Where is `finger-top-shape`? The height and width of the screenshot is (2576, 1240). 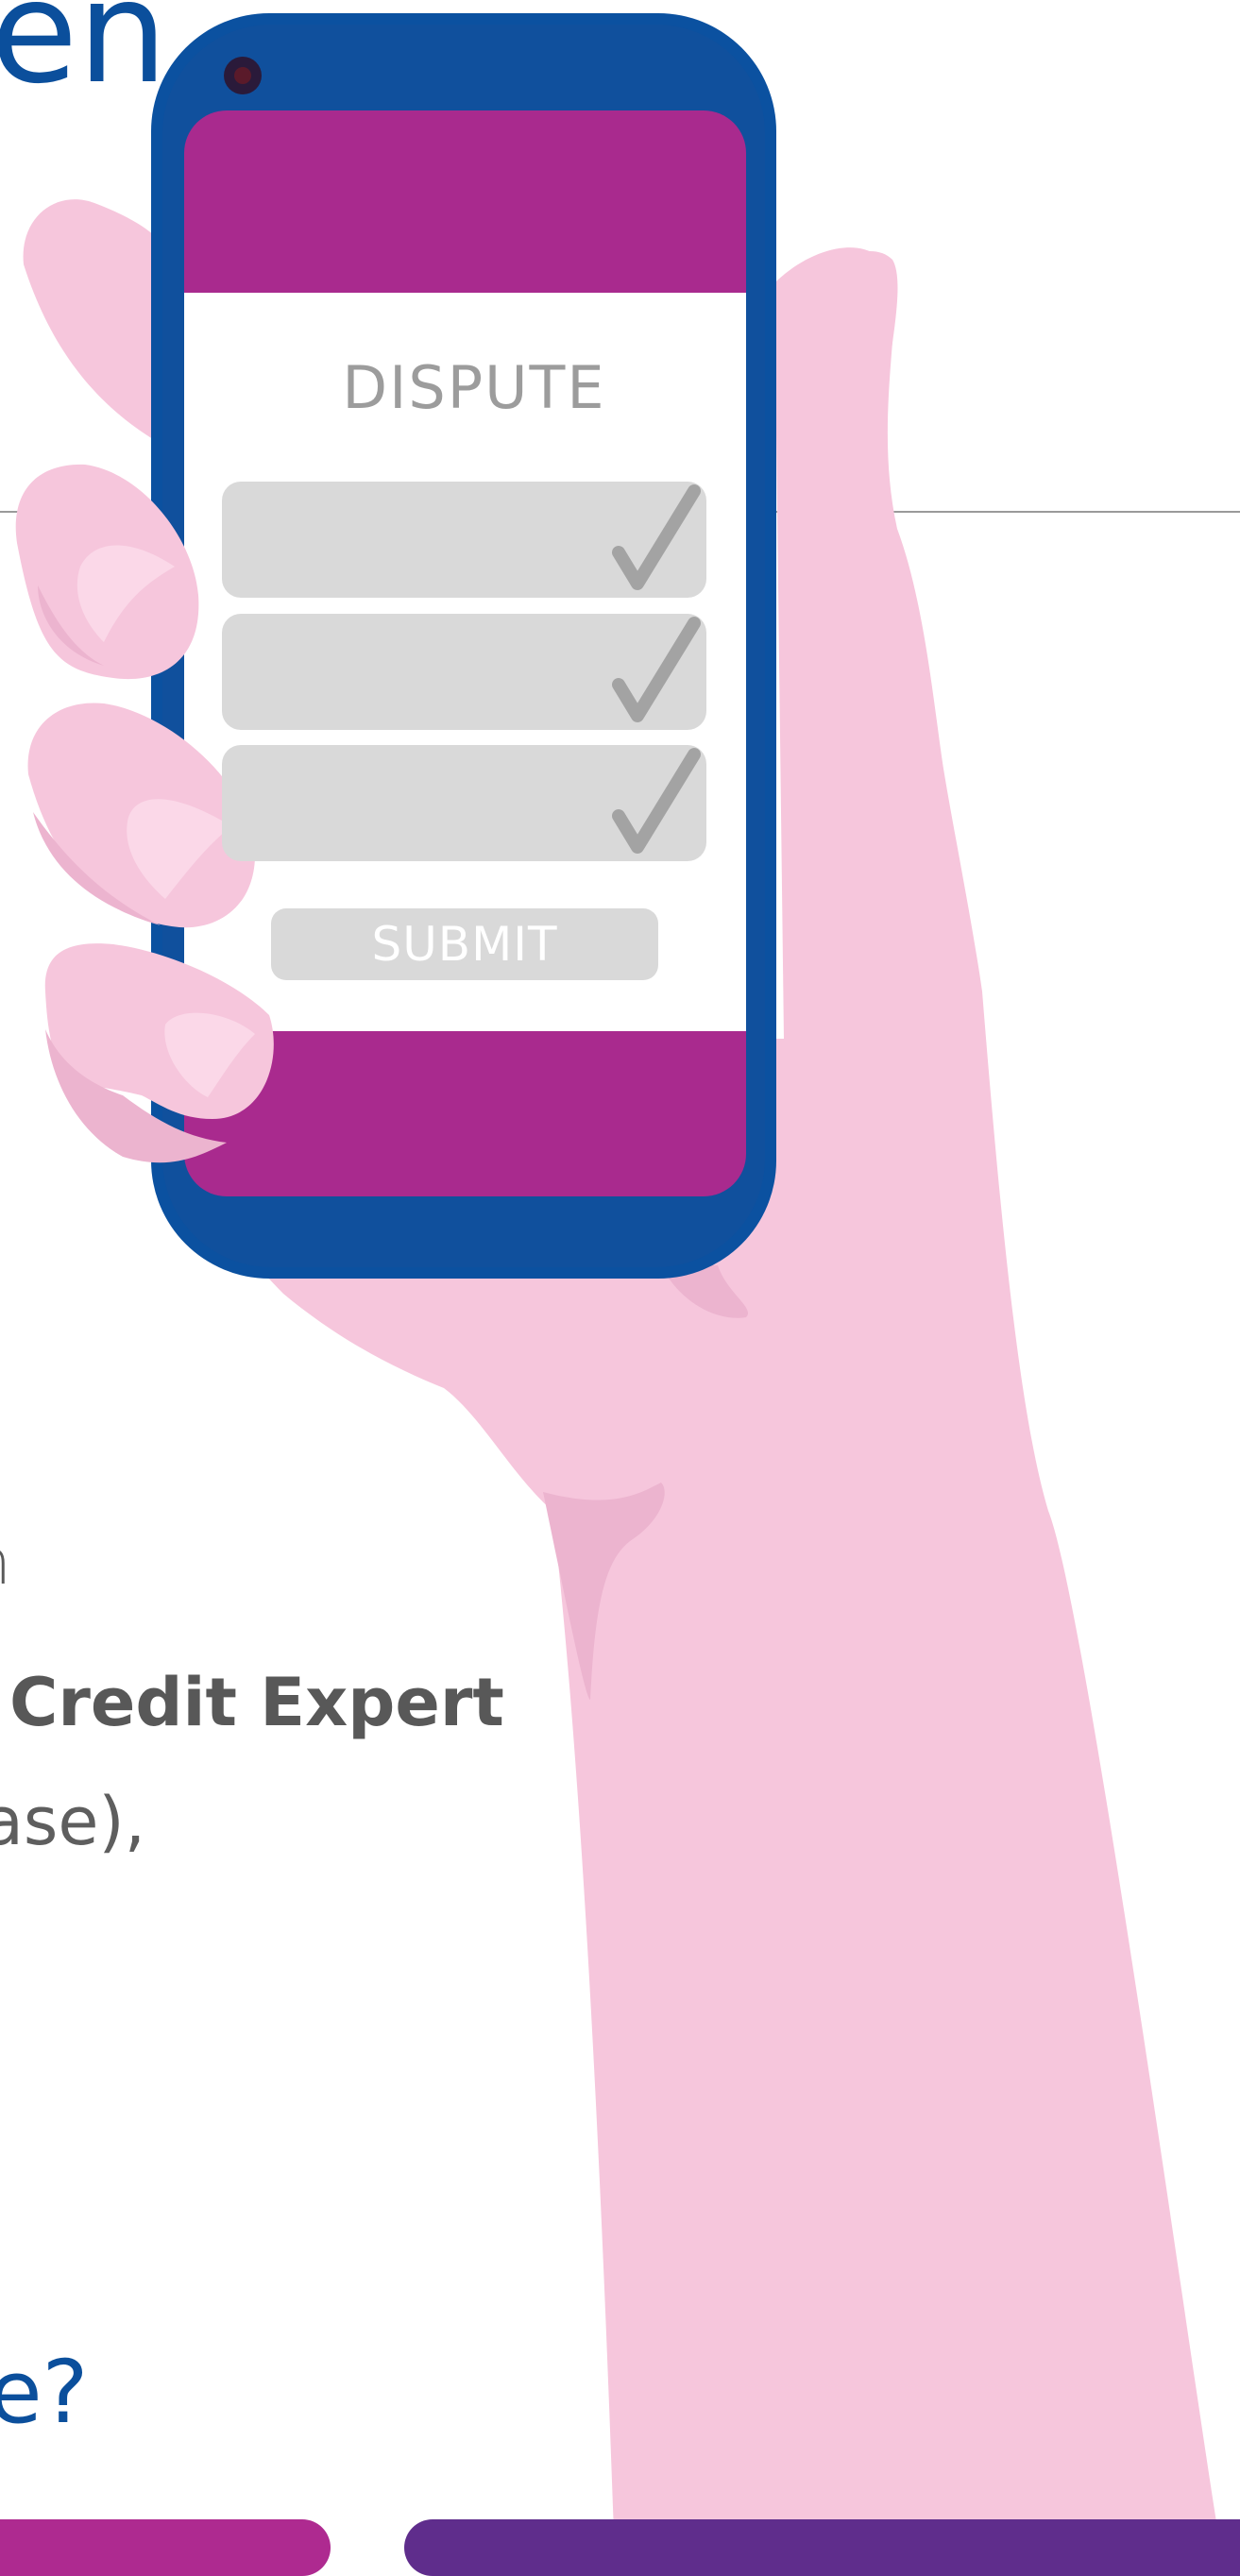
finger-top-shape is located at coordinates (92, 321).